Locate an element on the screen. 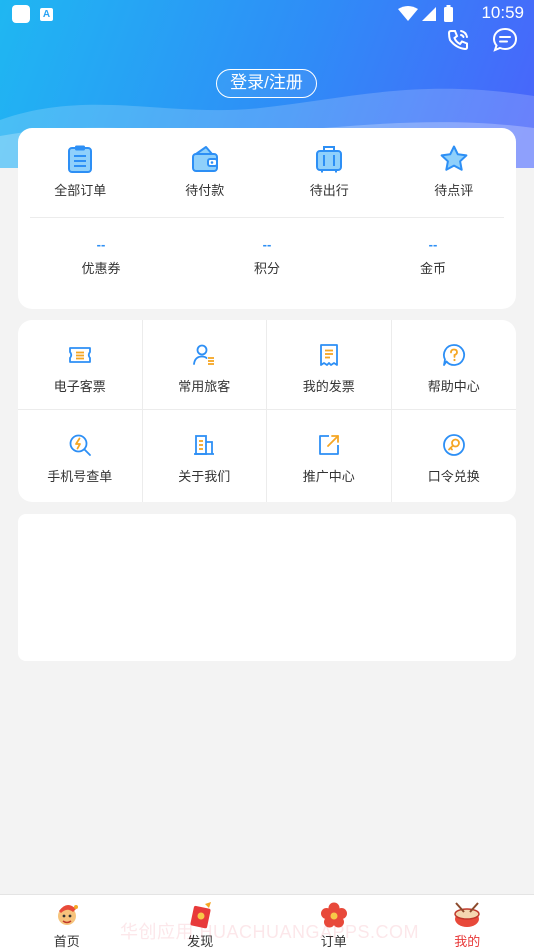 The width and height of the screenshot is (534, 950). order-unpaid-label: 待付款 is located at coordinates (205, 190).